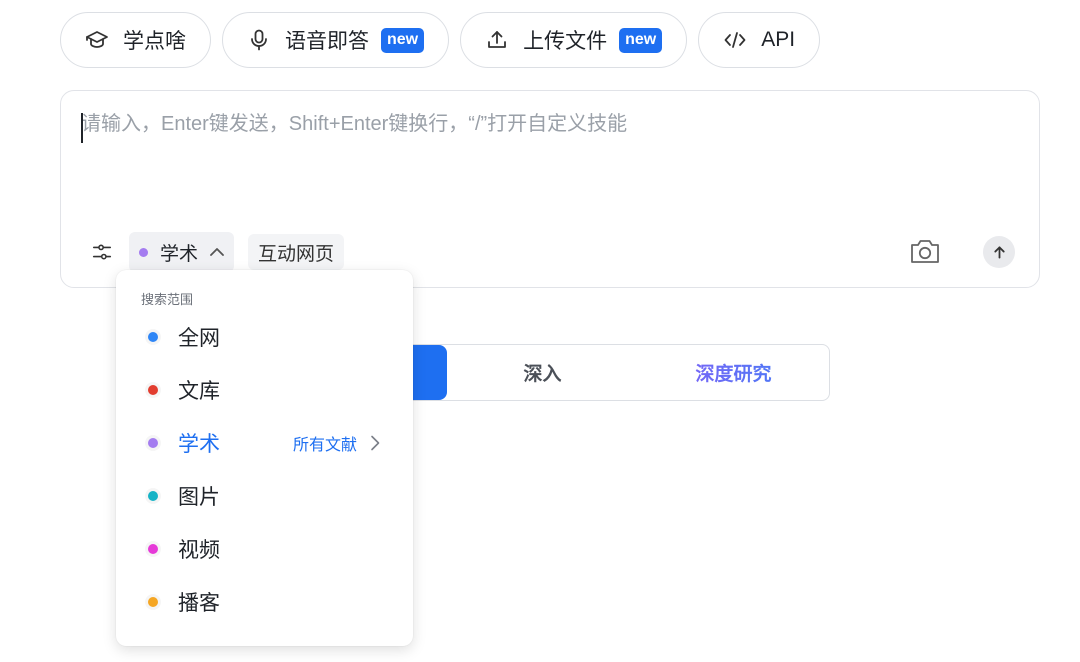  I want to click on scope-option-label: 播客, so click(199, 603).